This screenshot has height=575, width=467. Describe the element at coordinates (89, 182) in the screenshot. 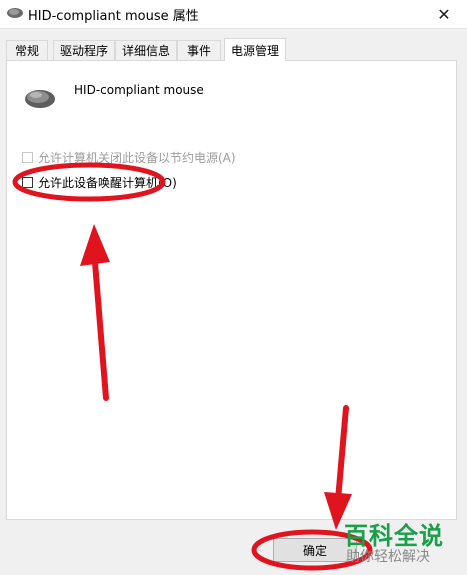

I see `highlight-ellipse-wake` at that location.